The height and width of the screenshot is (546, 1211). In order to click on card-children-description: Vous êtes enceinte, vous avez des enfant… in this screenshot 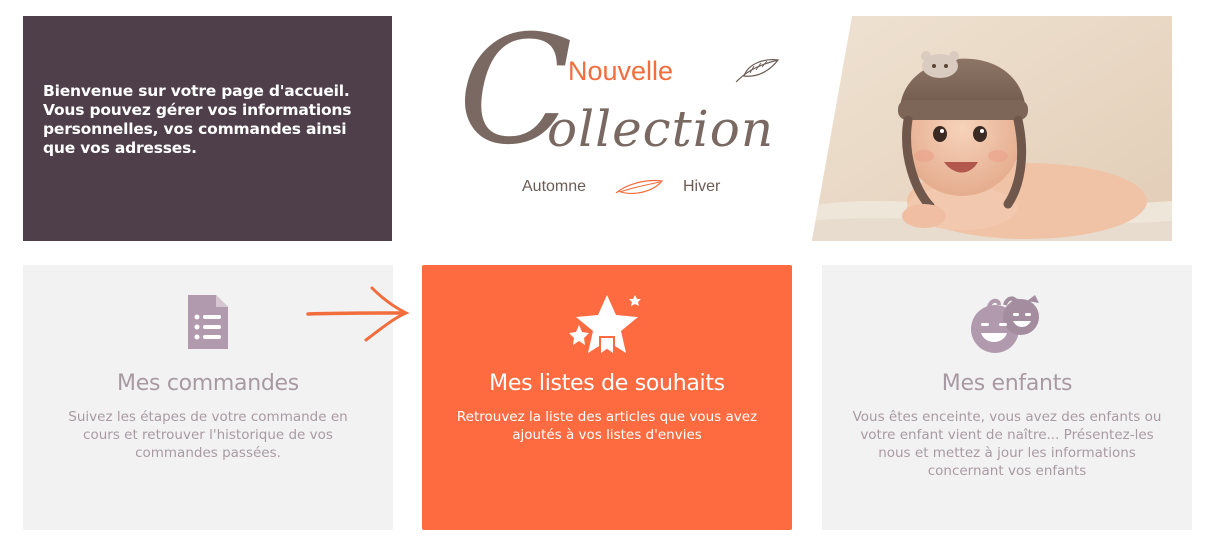, I will do `click(1007, 444)`.